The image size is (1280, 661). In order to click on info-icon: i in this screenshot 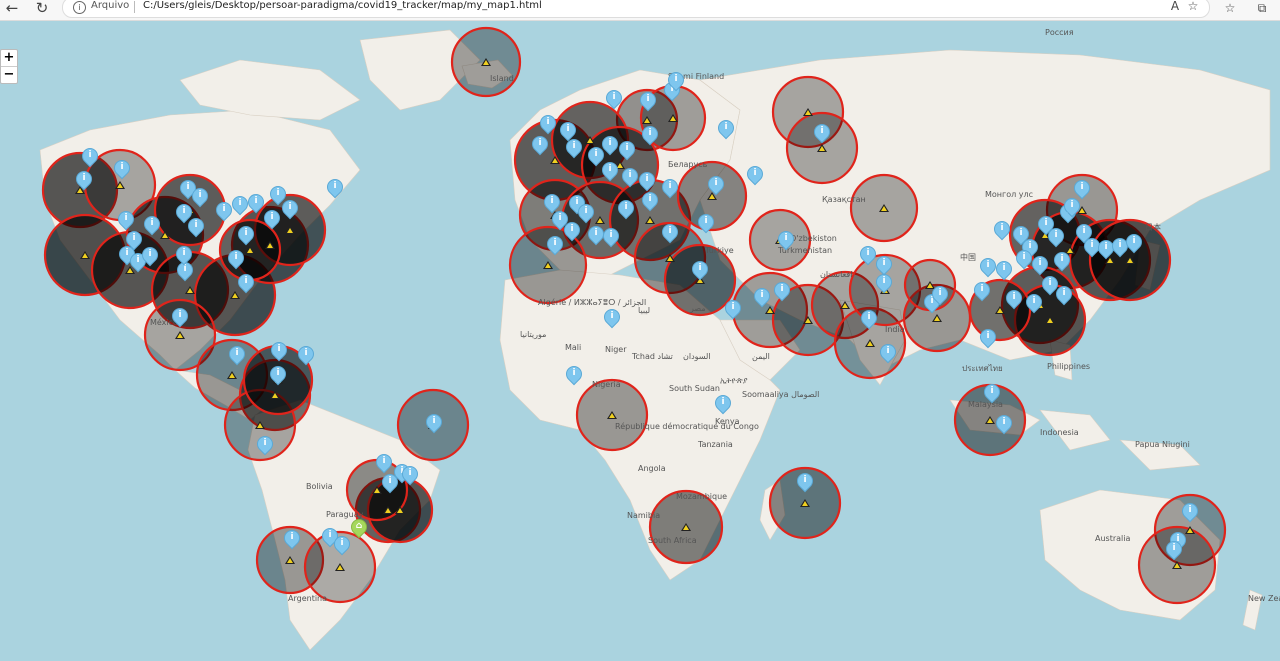, I will do `click(79, 7)`.